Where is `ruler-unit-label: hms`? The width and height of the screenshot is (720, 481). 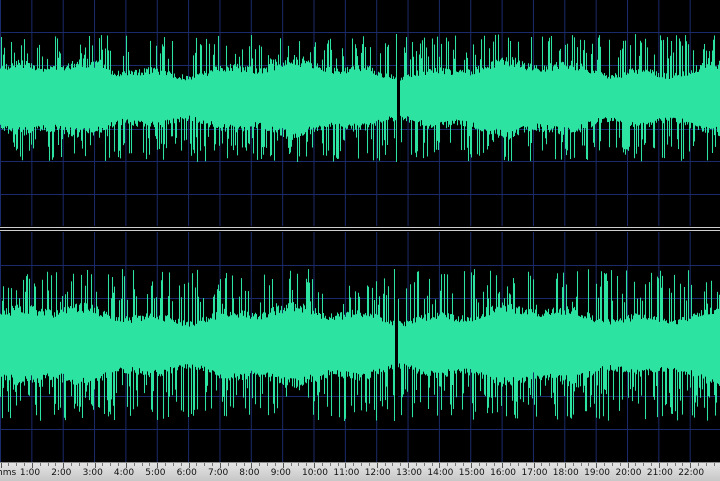 ruler-unit-label: hms is located at coordinates (8, 473).